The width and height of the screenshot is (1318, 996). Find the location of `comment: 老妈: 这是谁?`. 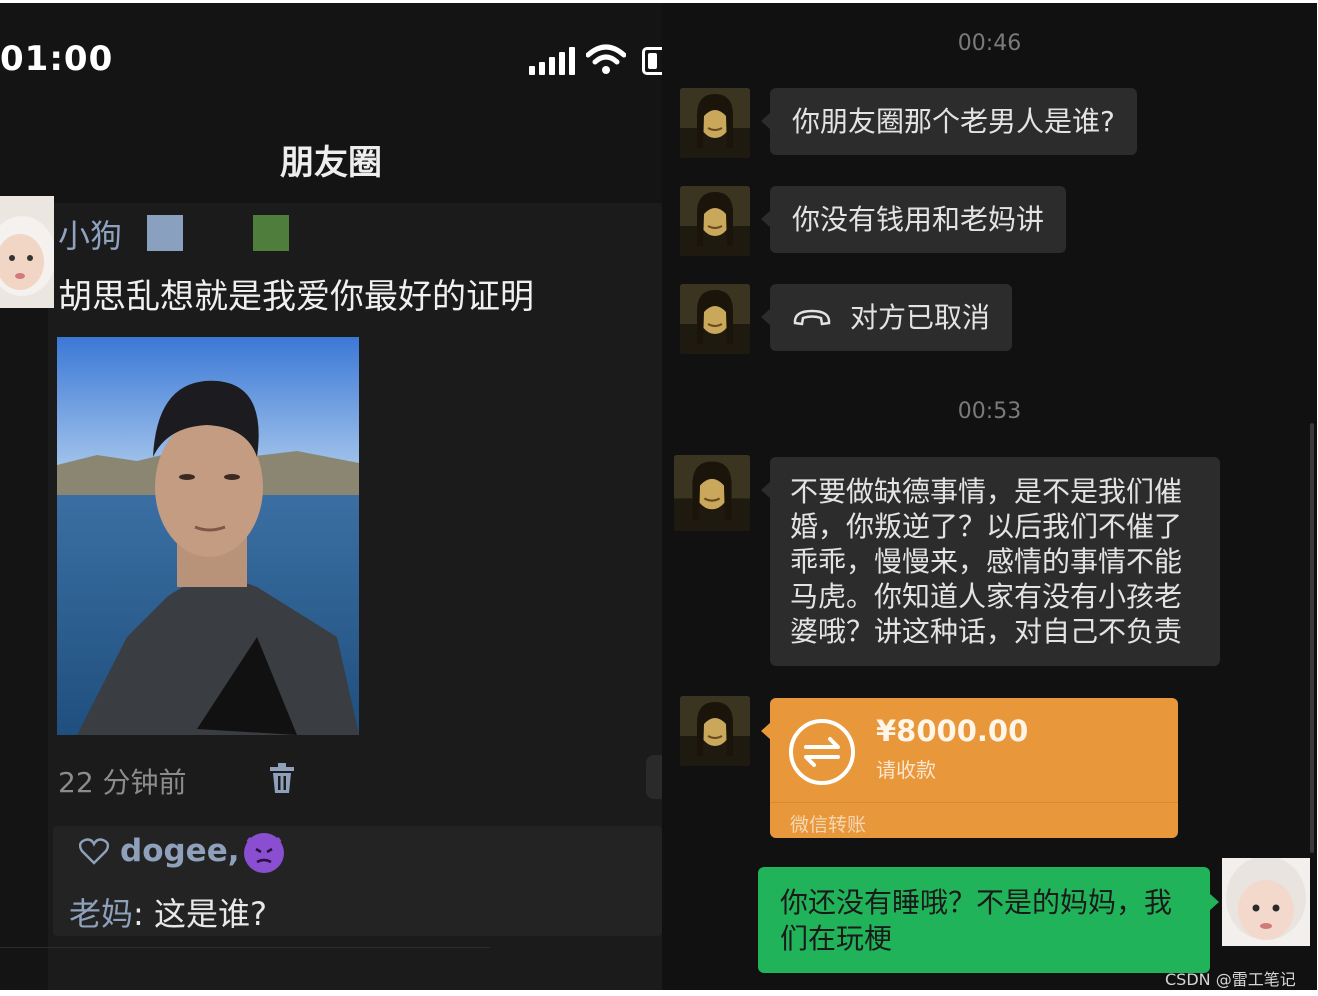

comment: 老妈: 这是谁? is located at coordinates (168, 912).